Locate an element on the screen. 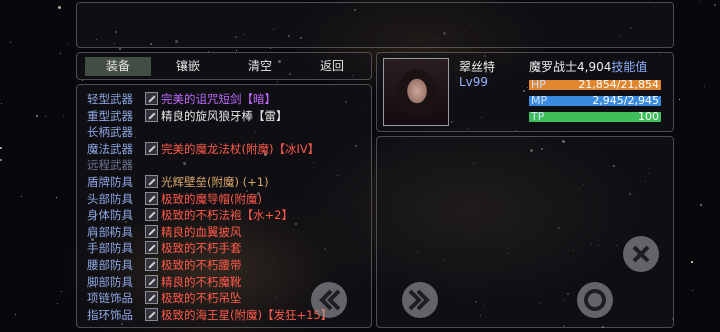  slot-item-name: 极致的不朽吊坠 is located at coordinates (201, 298).